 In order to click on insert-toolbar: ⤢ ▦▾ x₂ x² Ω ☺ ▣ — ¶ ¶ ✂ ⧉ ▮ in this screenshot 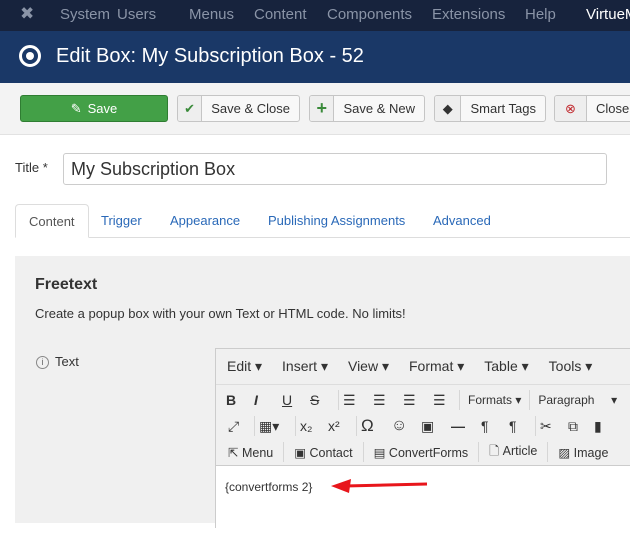, I will do `click(423, 426)`.